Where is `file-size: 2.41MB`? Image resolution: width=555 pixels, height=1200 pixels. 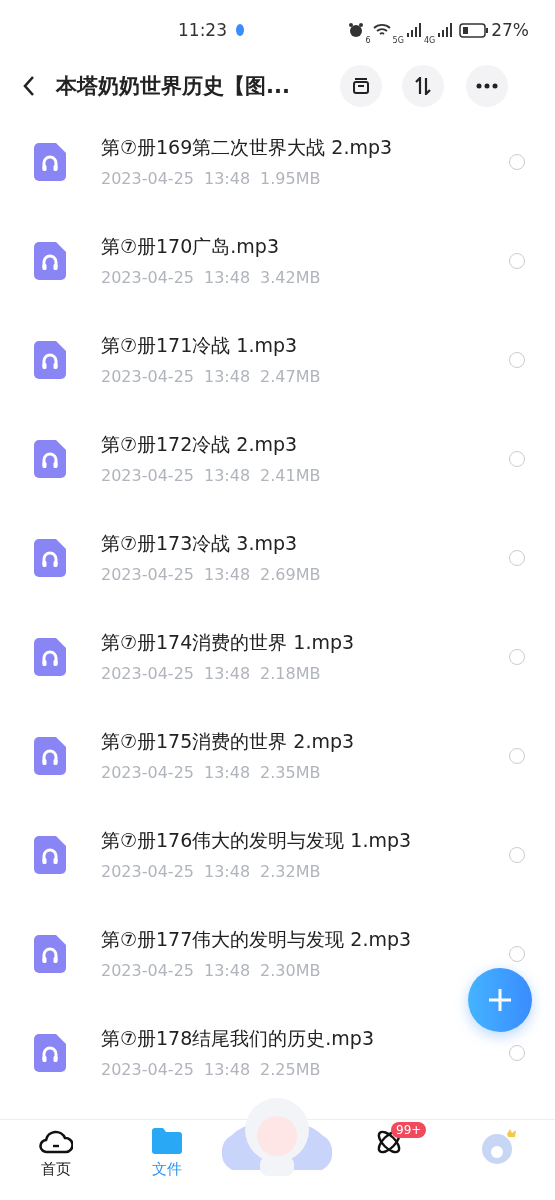
file-size: 2.41MB is located at coordinates (290, 475).